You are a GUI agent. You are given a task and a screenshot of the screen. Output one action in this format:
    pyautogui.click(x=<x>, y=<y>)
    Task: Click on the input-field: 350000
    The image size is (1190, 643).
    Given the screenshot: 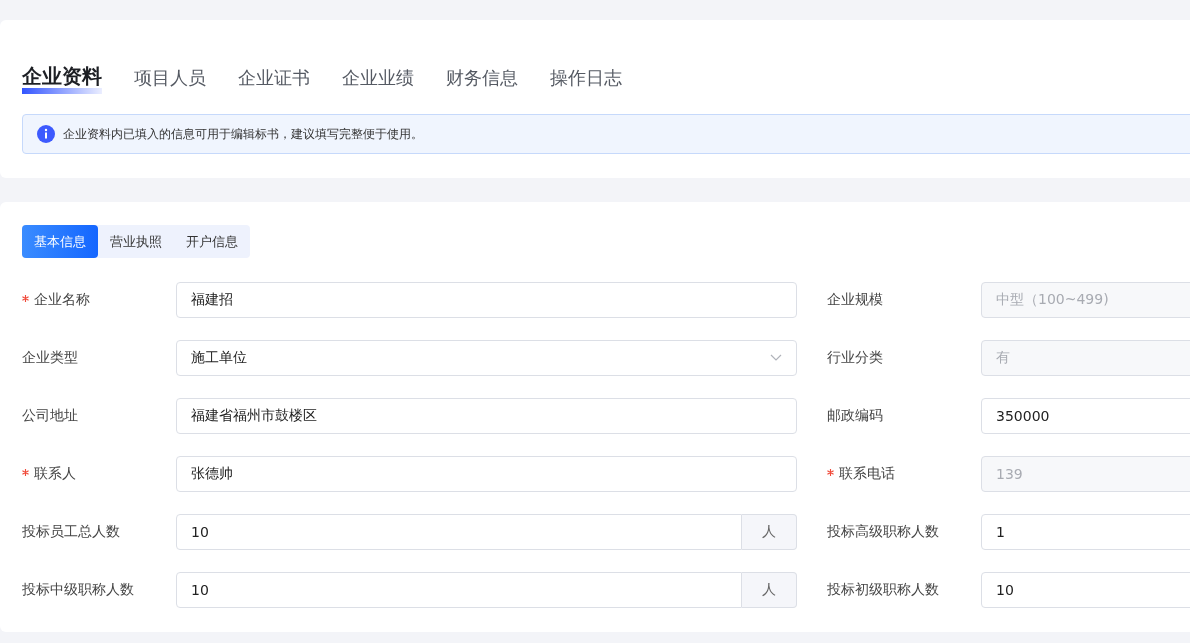 What is the action you would take?
    pyautogui.click(x=1085, y=416)
    